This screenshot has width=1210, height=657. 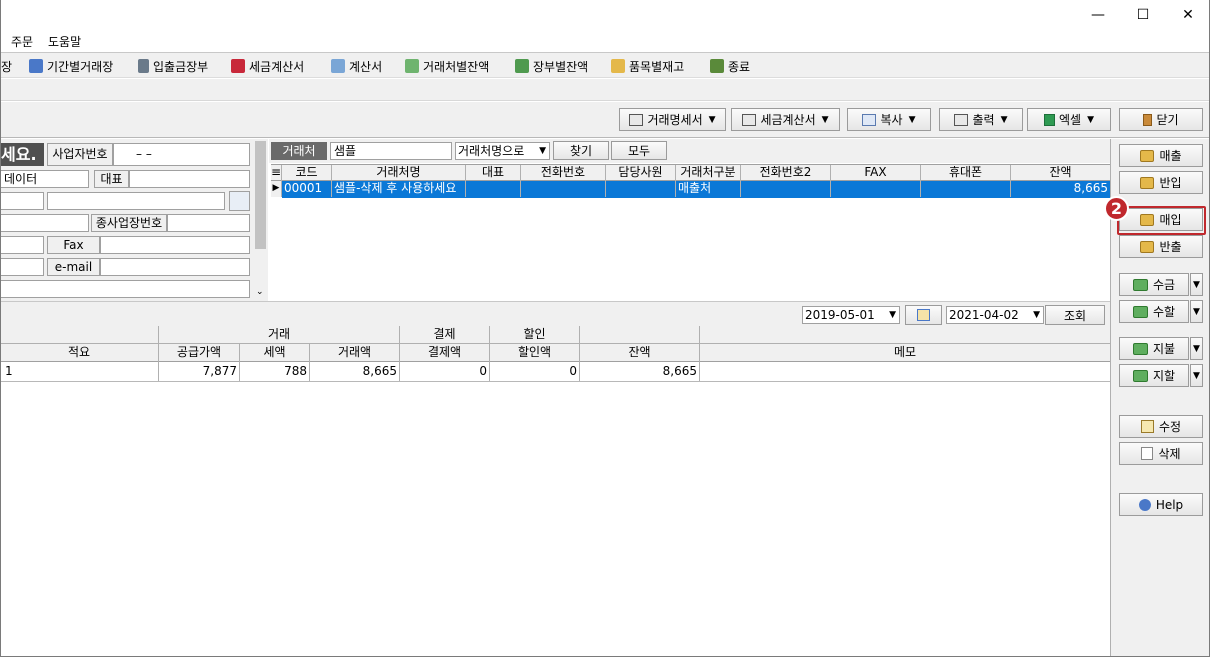 What do you see at coordinates (355, 353) in the screenshot?
I see `column-header: 거래액` at bounding box center [355, 353].